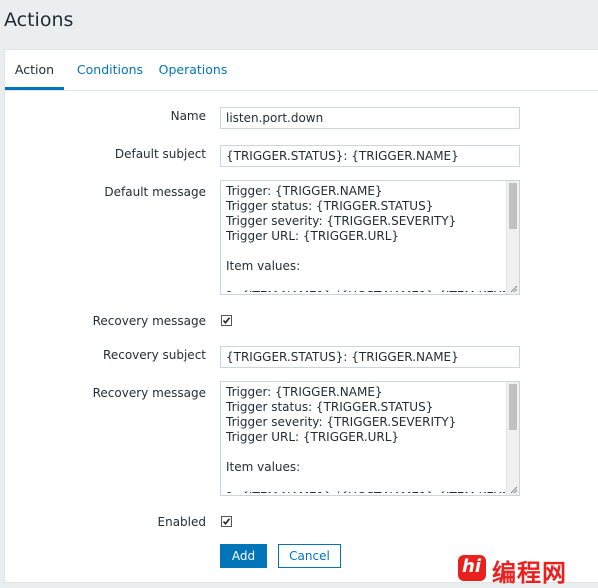  What do you see at coordinates (34, 70) in the screenshot?
I see `tab-action: Action` at bounding box center [34, 70].